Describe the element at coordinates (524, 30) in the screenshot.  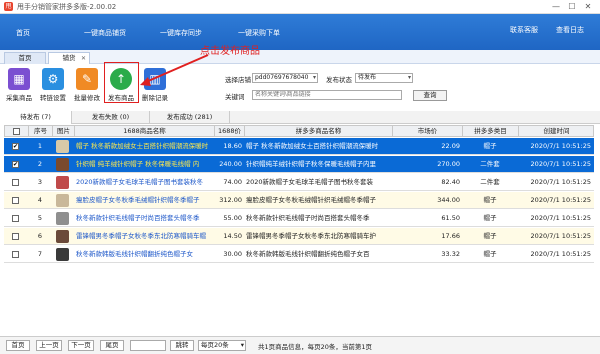
I see `contact-support-link: 联系客服` at that location.